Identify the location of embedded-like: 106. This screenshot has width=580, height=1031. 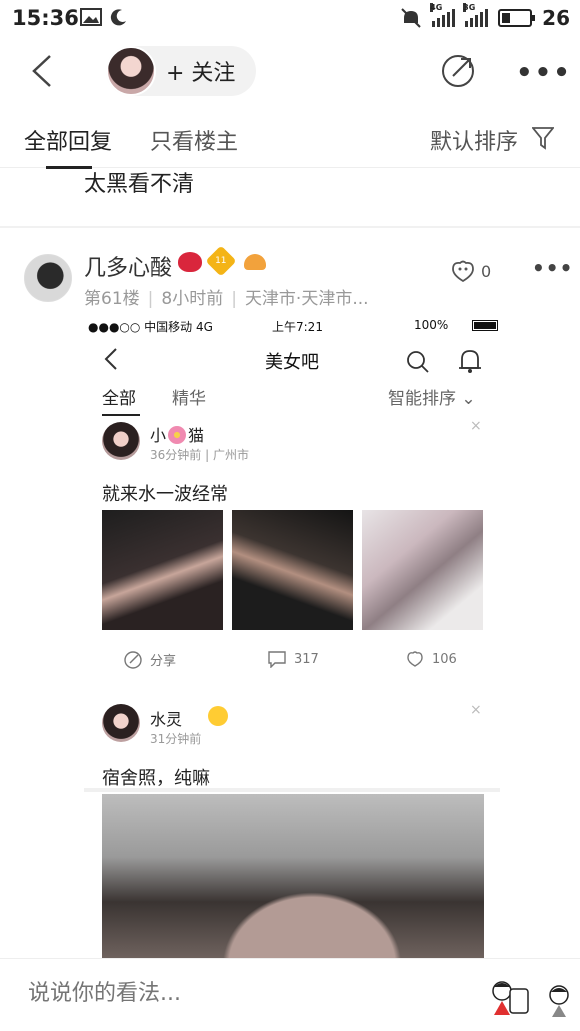
(431, 659).